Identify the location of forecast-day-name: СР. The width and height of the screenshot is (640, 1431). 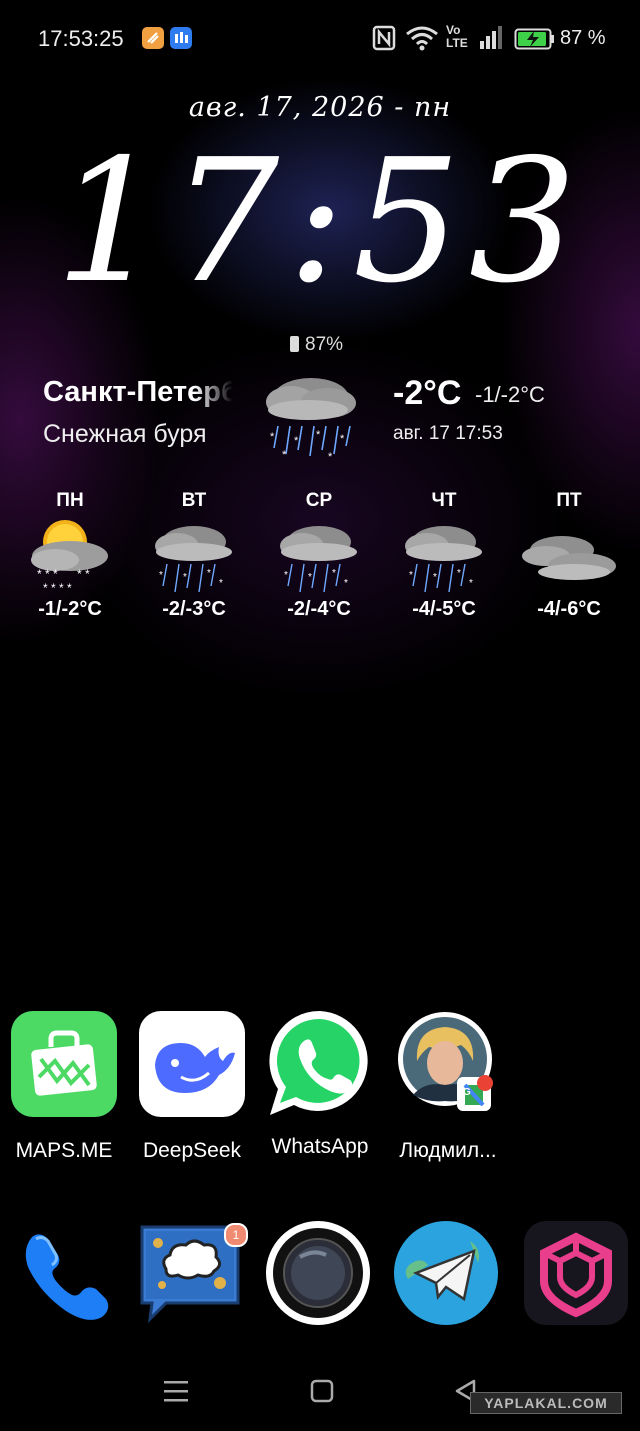
(319, 500).